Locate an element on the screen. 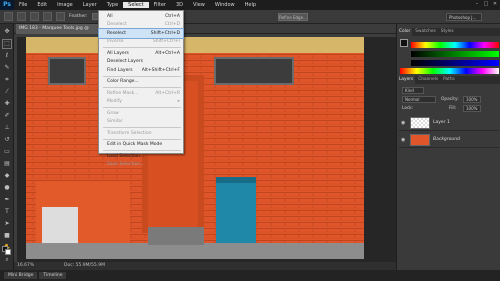 The width and height of the screenshot is (500, 281). window-controls: – □ ✕ is located at coordinates (486, 4).